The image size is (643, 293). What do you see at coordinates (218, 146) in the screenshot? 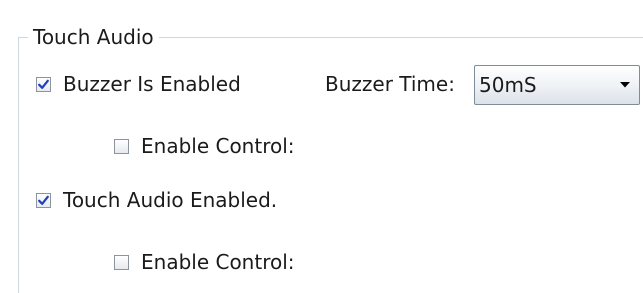
I see `buzzer-enable-control-label: Enable Control:` at bounding box center [218, 146].